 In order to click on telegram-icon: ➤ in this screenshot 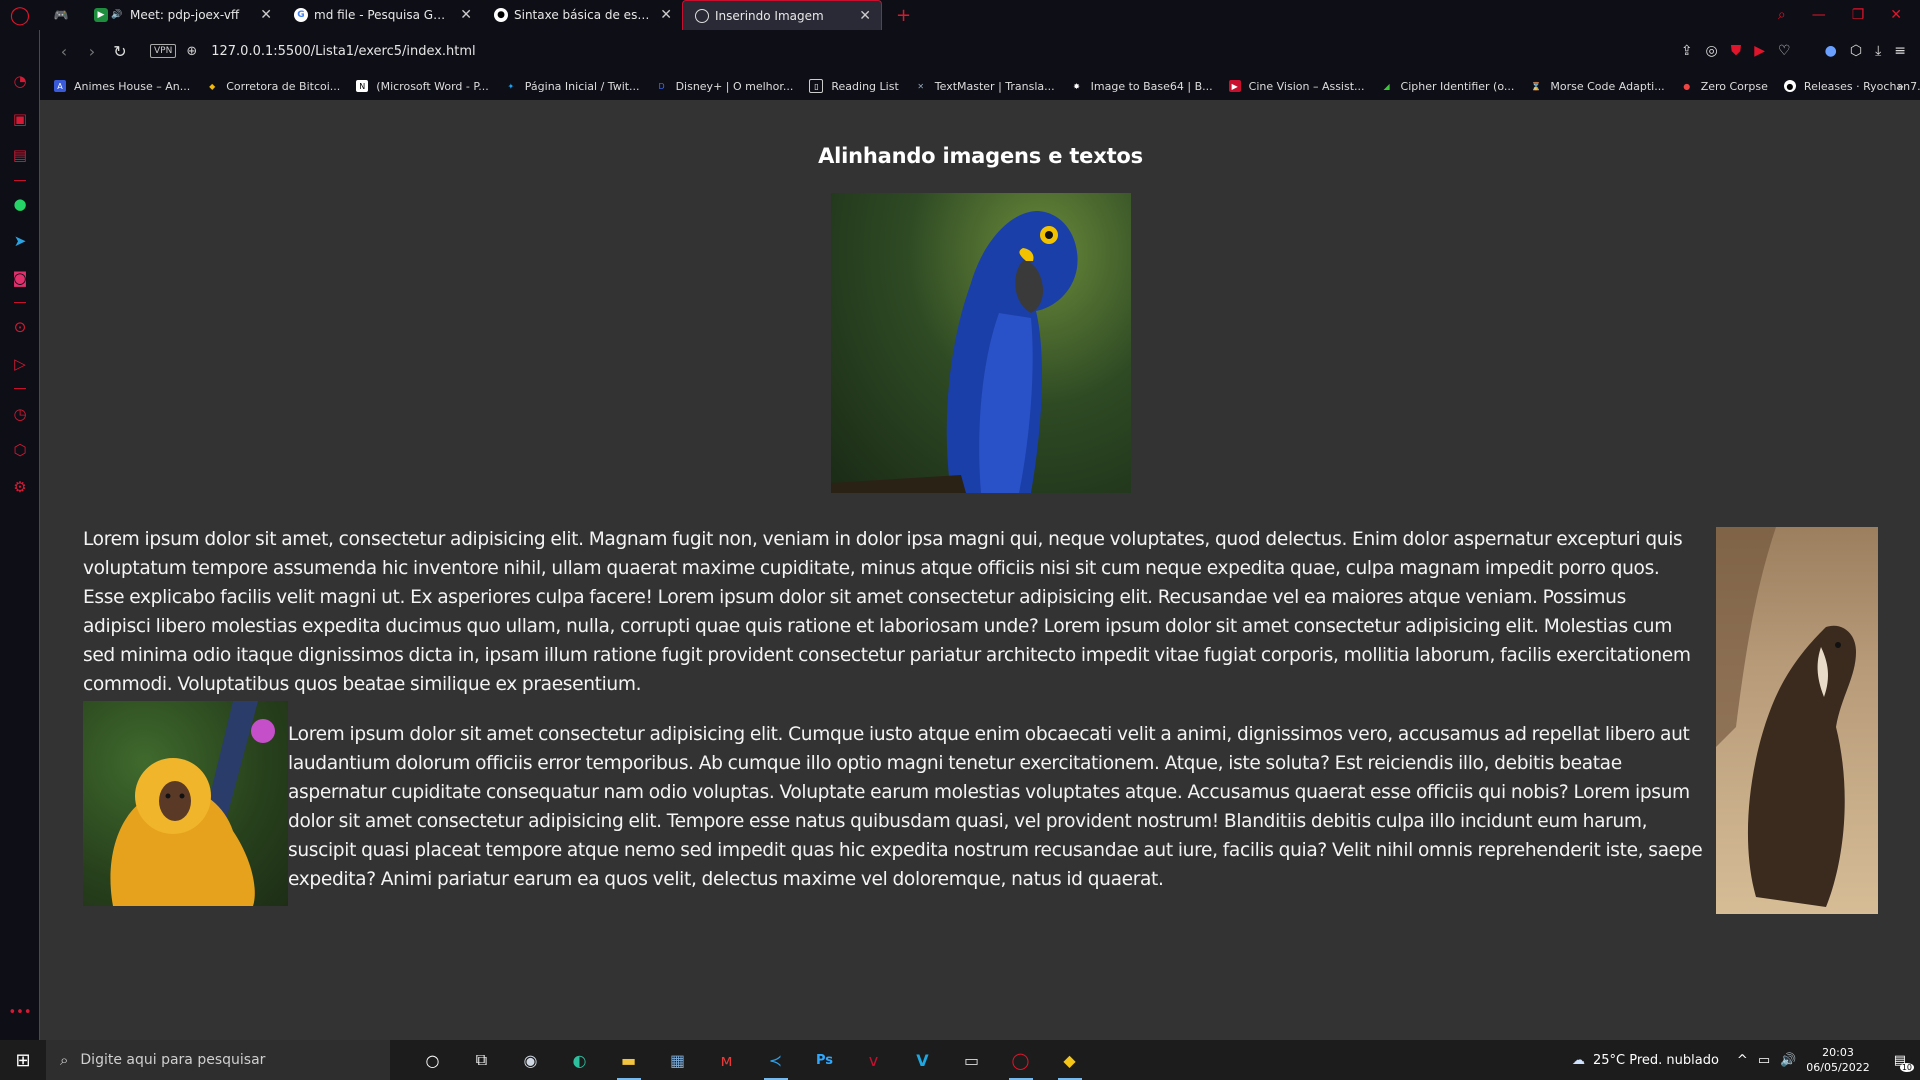, I will do `click(20, 241)`.